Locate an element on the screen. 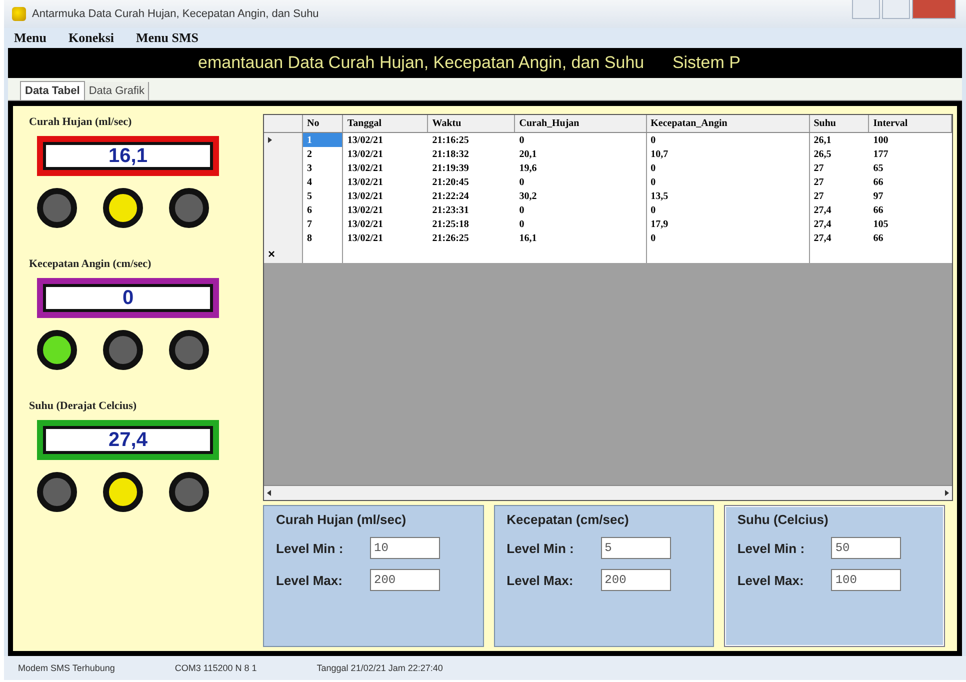 This screenshot has width=966, height=682. table-cell: 4 is located at coordinates (322, 182).